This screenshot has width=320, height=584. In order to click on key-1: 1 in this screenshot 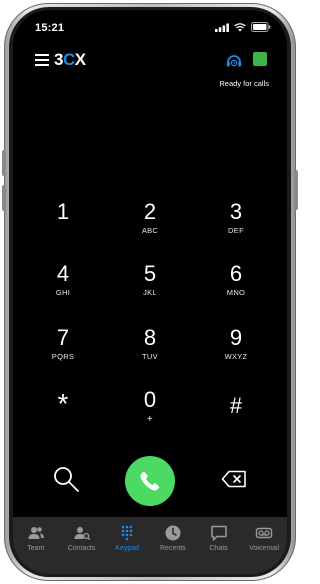, I will do `click(63, 213)`.